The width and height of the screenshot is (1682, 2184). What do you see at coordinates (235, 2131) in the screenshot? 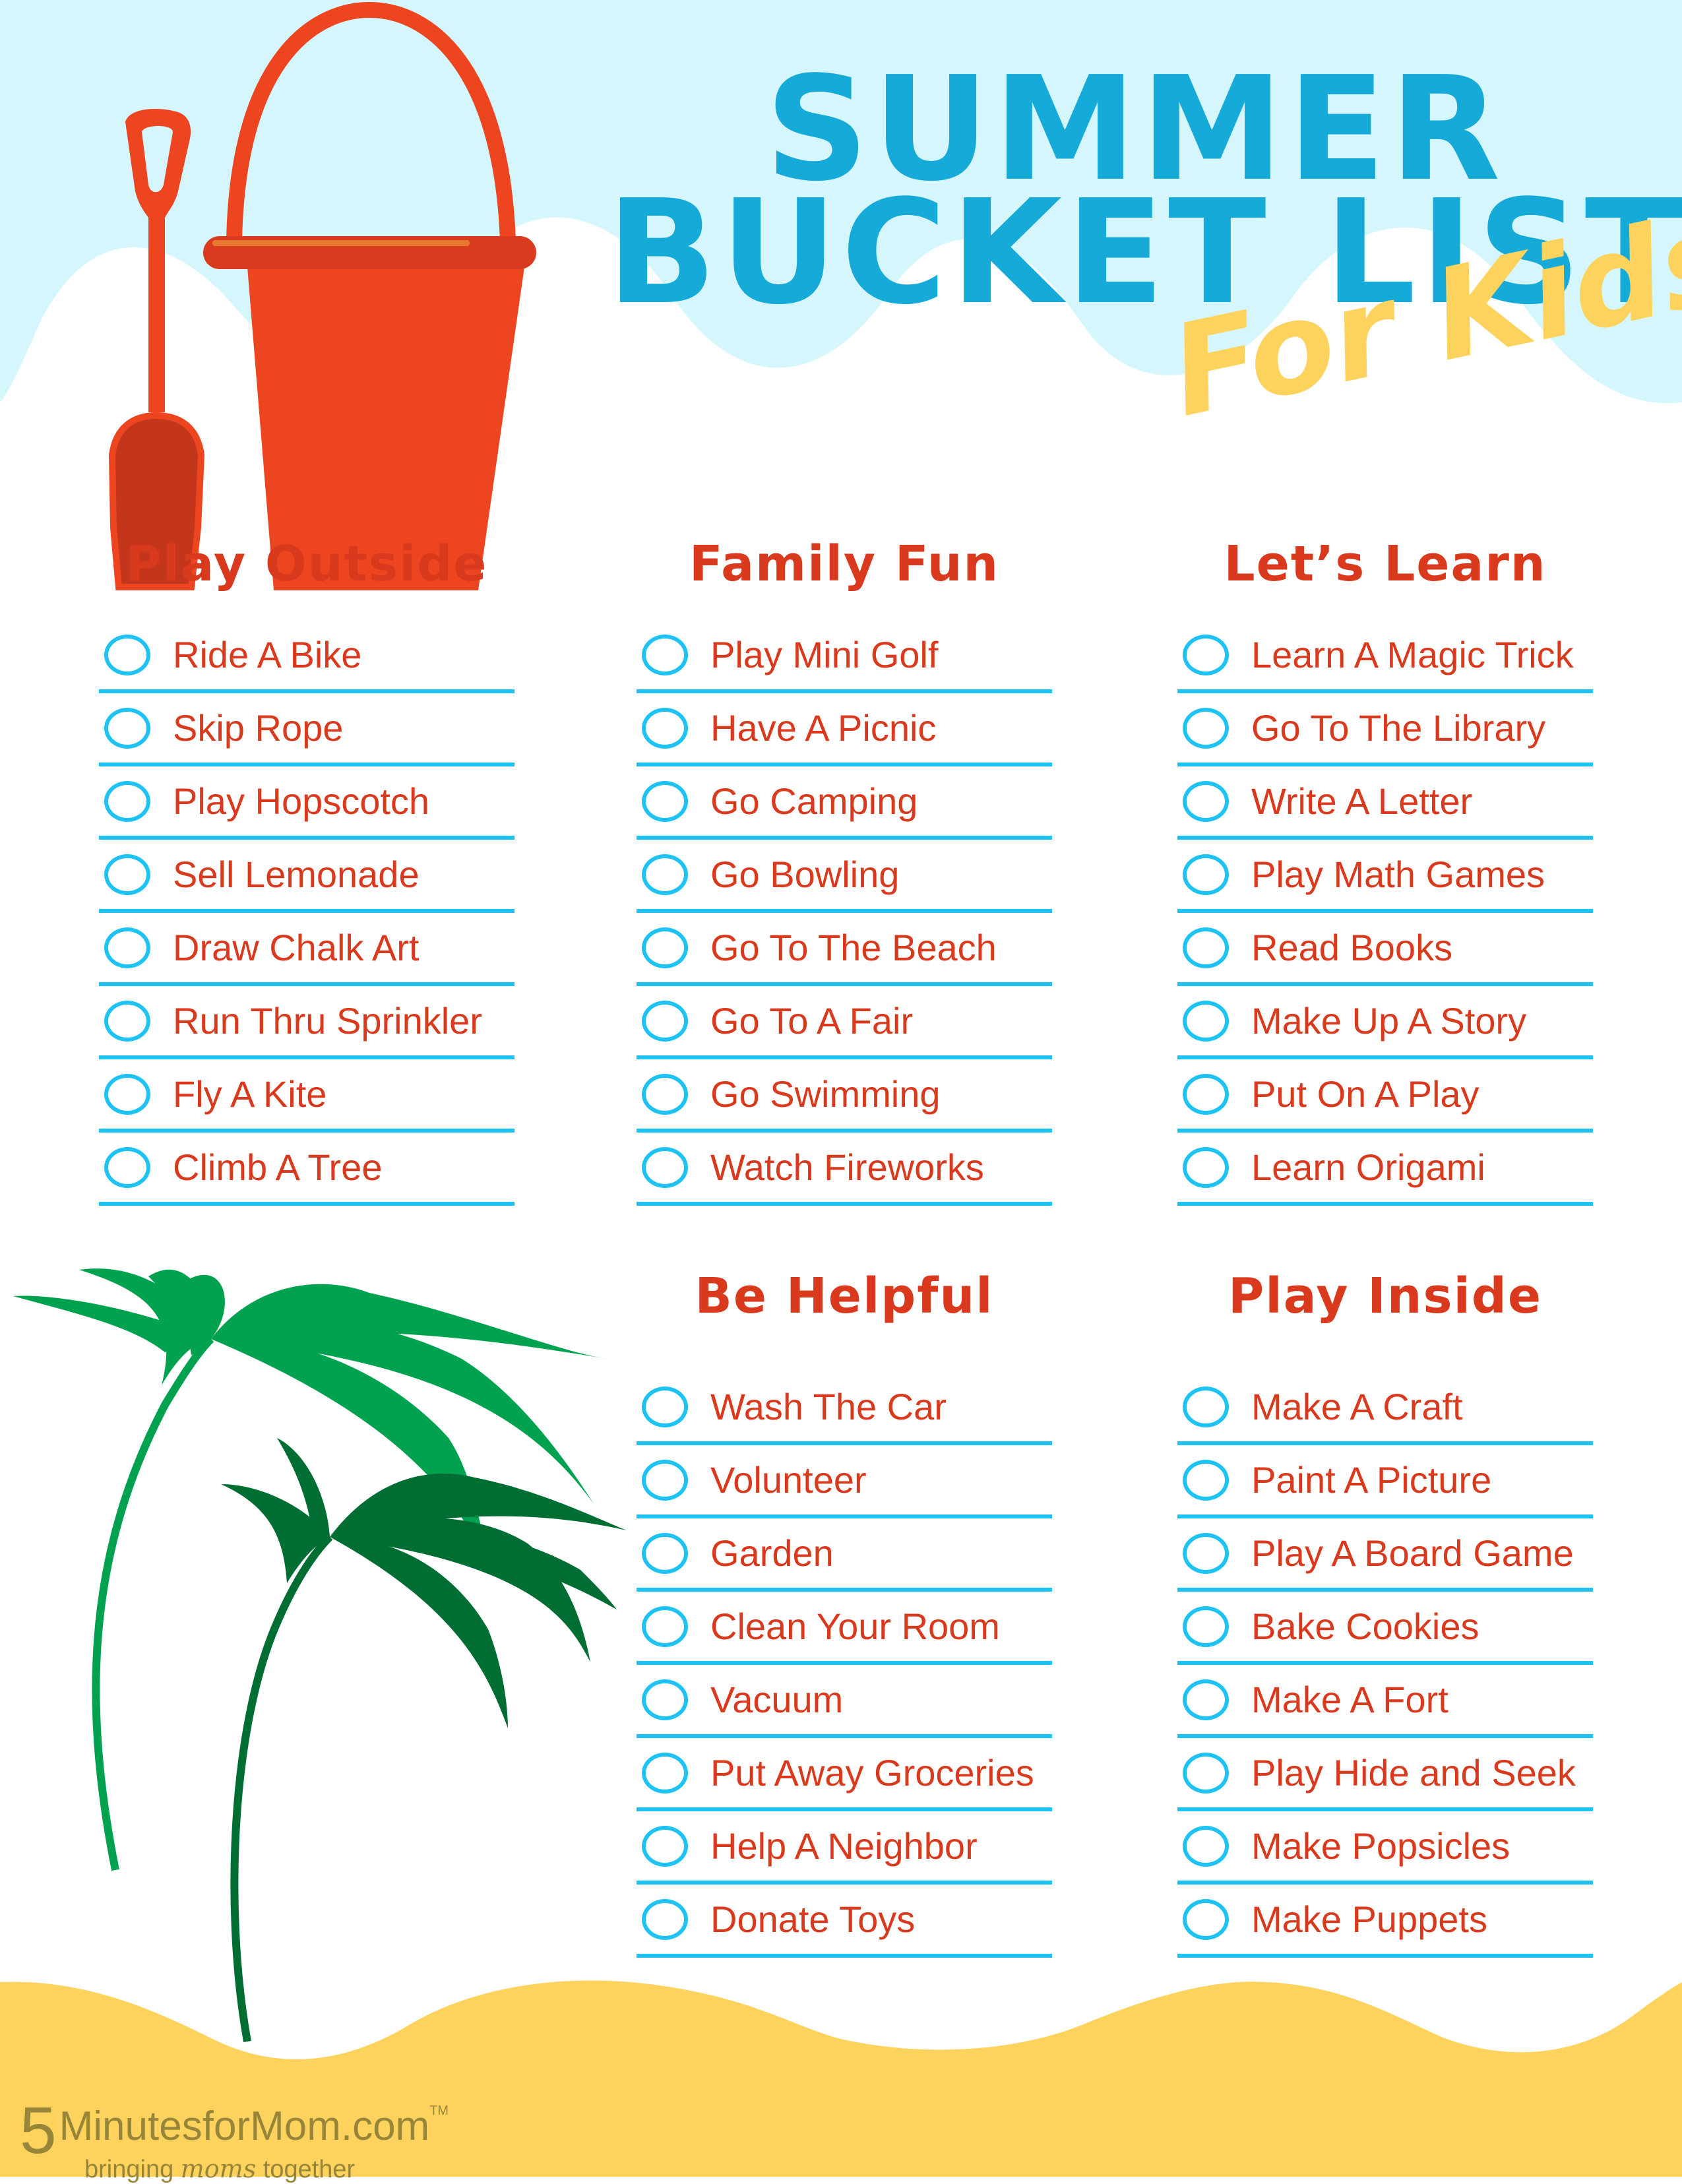
I see `logo-wordmark: 5MinutesforMom.comTM` at bounding box center [235, 2131].